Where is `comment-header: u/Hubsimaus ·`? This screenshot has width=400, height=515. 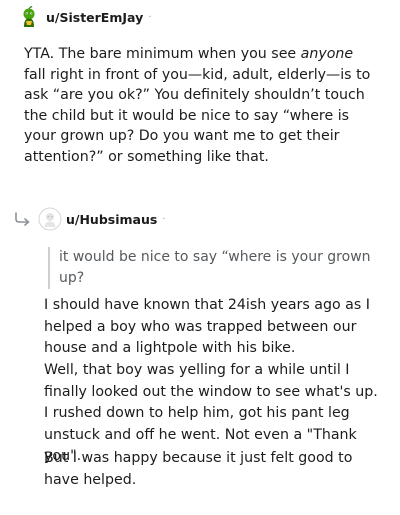 comment-header: u/Hubsimaus · is located at coordinates (115, 219).